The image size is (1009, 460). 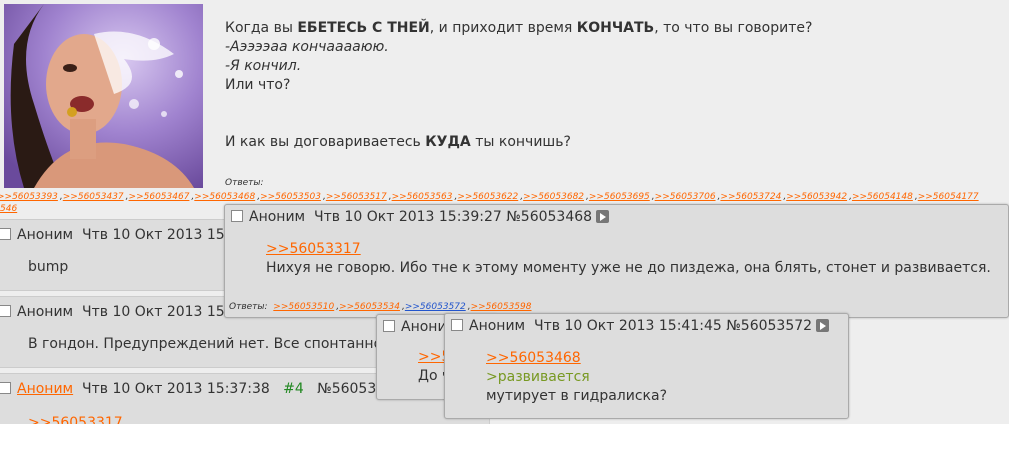 I want to click on op-reply-link: >>56053682, so click(x=553, y=197).